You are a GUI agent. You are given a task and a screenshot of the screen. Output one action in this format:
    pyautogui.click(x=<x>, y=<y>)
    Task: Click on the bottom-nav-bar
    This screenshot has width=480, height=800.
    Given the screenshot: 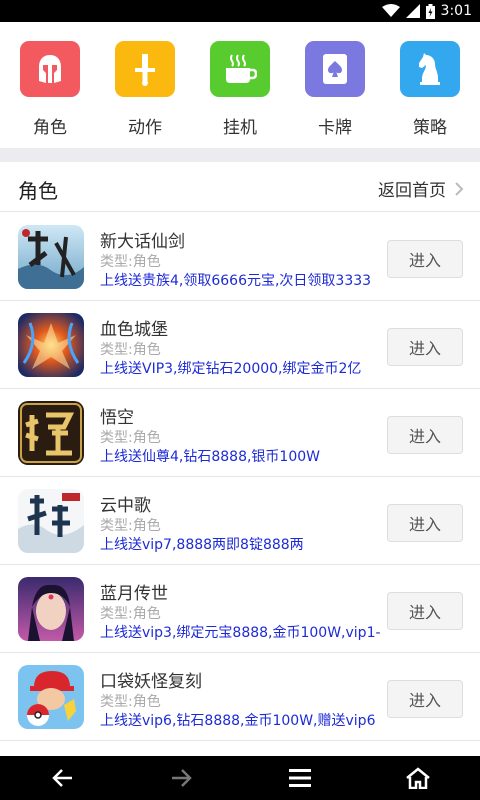 What is the action you would take?
    pyautogui.click(x=240, y=778)
    